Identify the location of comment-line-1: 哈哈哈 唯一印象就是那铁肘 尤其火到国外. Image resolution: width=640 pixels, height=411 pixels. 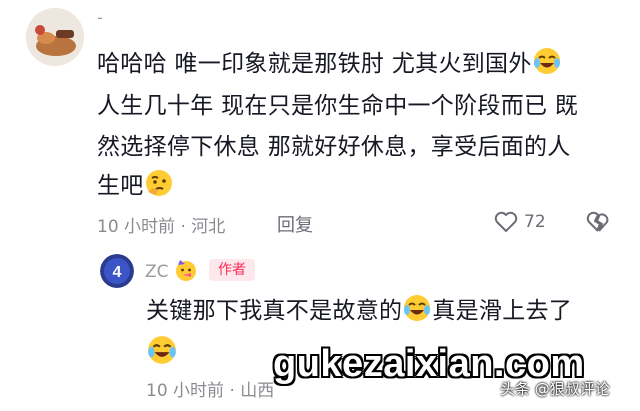
(329, 64).